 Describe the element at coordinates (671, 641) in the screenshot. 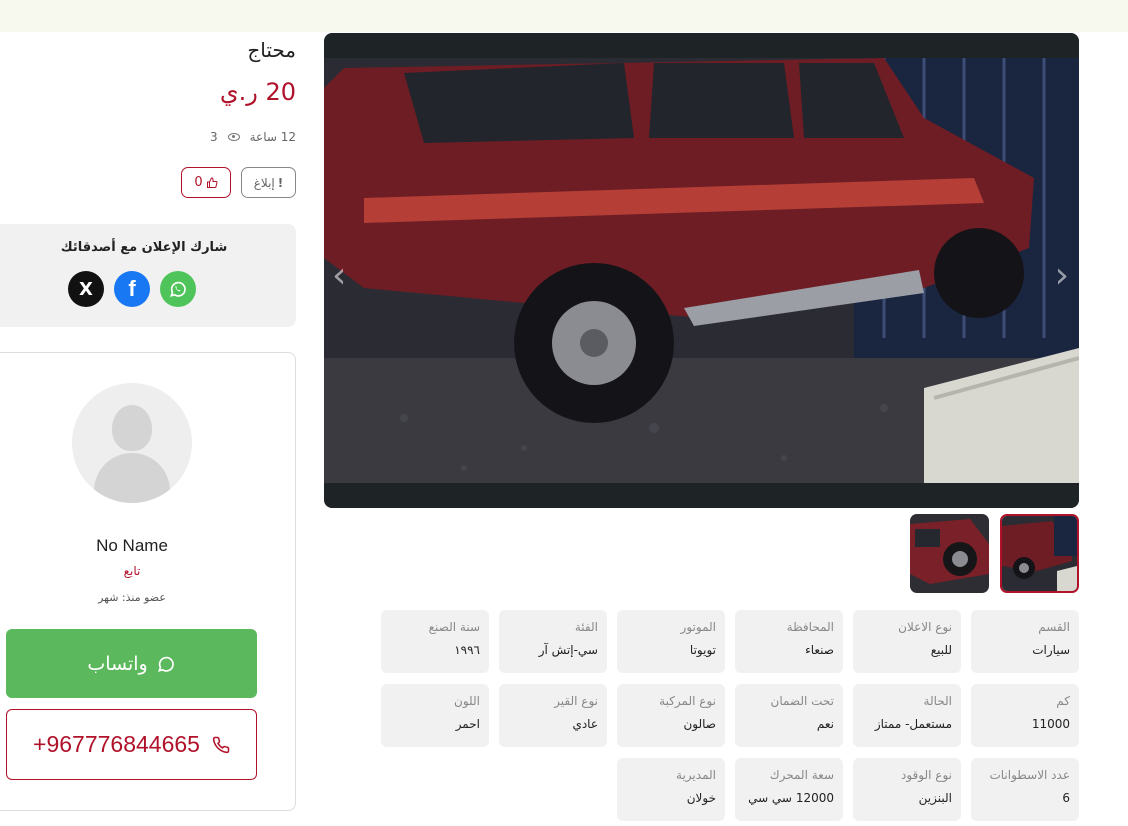

I see `spec-make: الموتور تويوتا` at that location.